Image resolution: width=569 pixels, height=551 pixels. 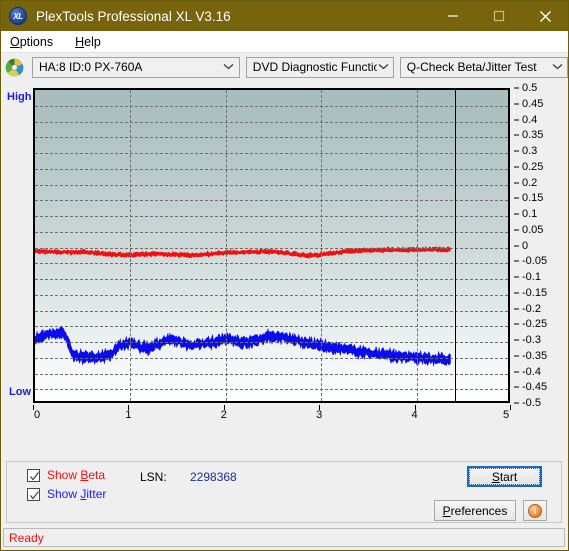 I want to click on y-axis-tick-label: -0.05, so click(x=535, y=261).